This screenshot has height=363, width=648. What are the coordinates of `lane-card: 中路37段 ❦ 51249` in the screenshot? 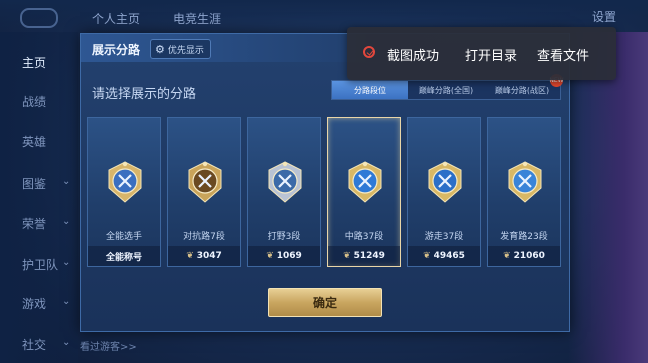 It's located at (364, 192).